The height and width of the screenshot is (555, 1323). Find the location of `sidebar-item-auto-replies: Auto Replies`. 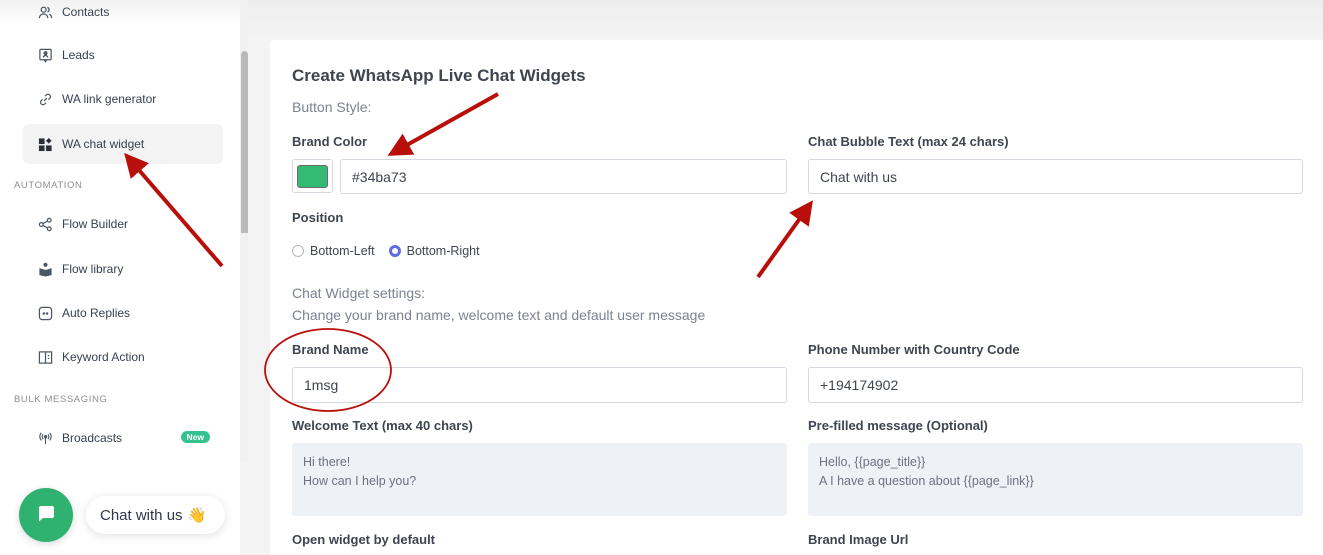

sidebar-item-auto-replies: Auto Replies is located at coordinates (123, 313).